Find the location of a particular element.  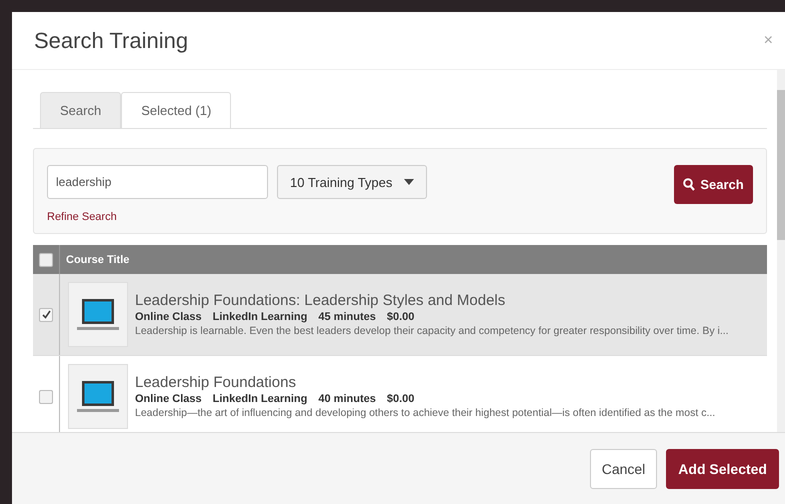

training-types-dropdown: 10 Training Types is located at coordinates (352, 182).